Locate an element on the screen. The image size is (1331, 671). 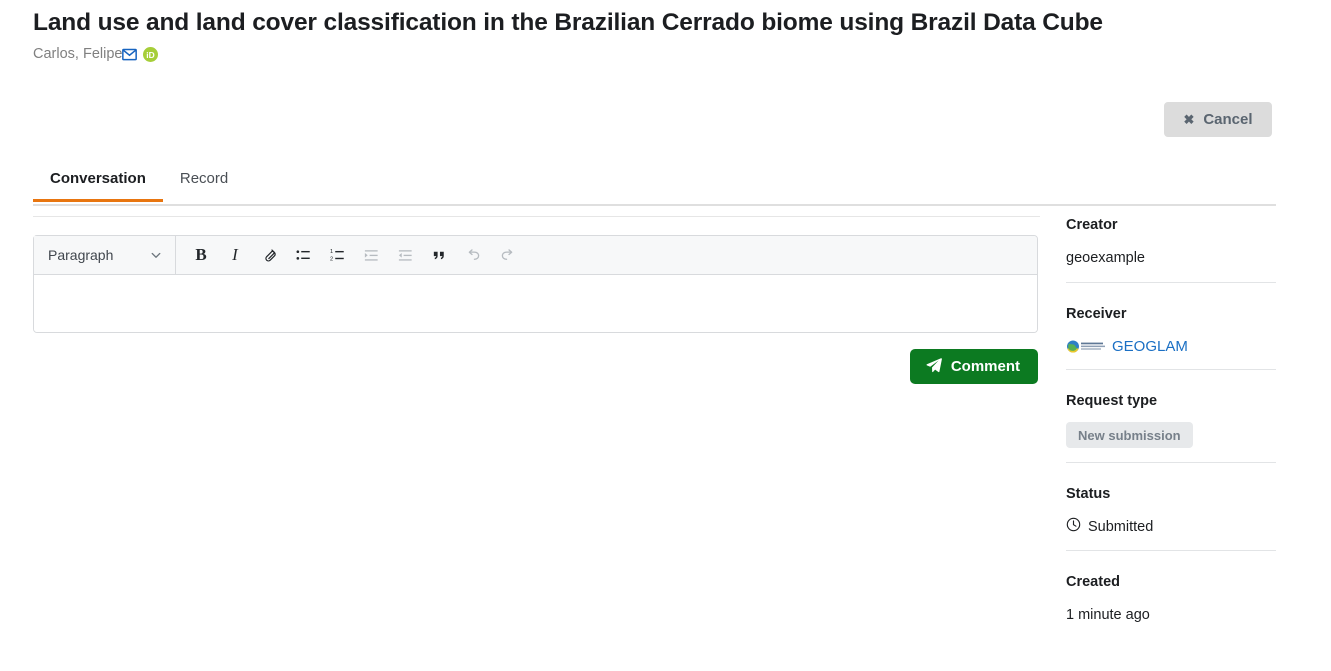
created-label: Created is located at coordinates (1093, 582).